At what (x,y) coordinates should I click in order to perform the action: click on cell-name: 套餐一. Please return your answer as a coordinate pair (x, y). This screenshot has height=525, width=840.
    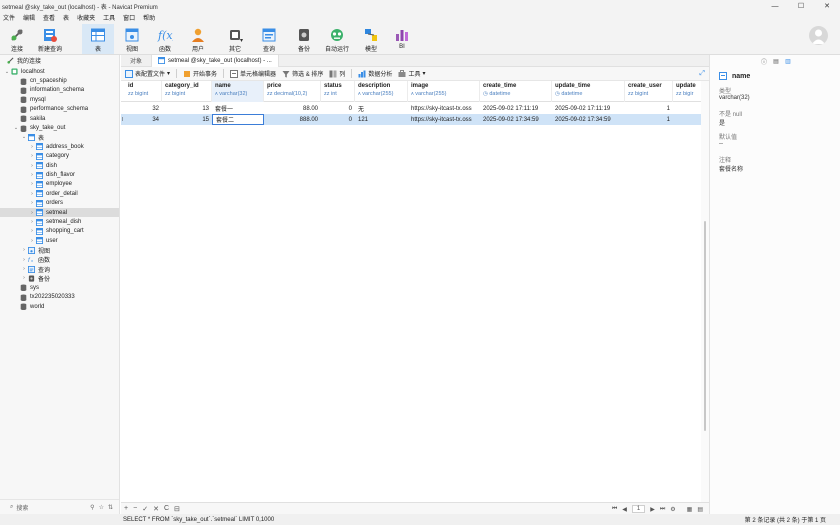
    Looking at the image, I should click on (238, 108).